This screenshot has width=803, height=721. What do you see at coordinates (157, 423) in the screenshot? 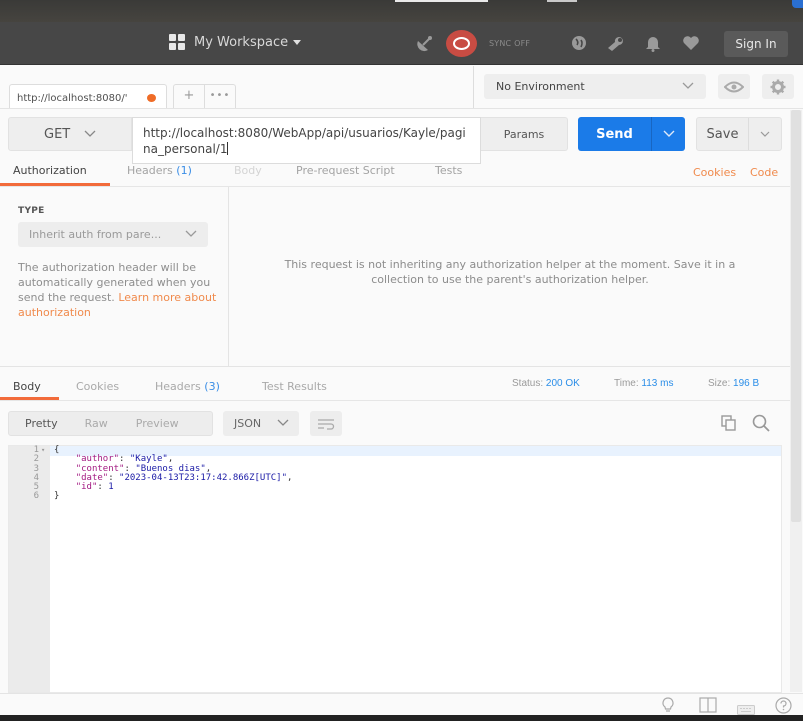
I see `view-mode-preview: Preview` at bounding box center [157, 423].